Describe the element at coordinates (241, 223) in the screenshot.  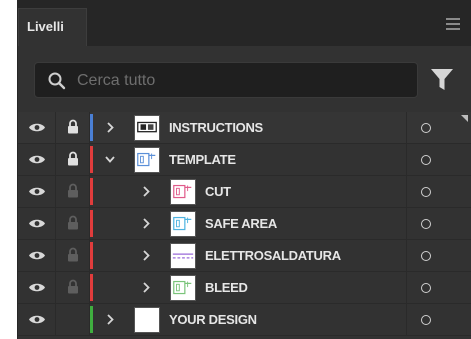
I see `layer-name: SAFE AREA` at that location.